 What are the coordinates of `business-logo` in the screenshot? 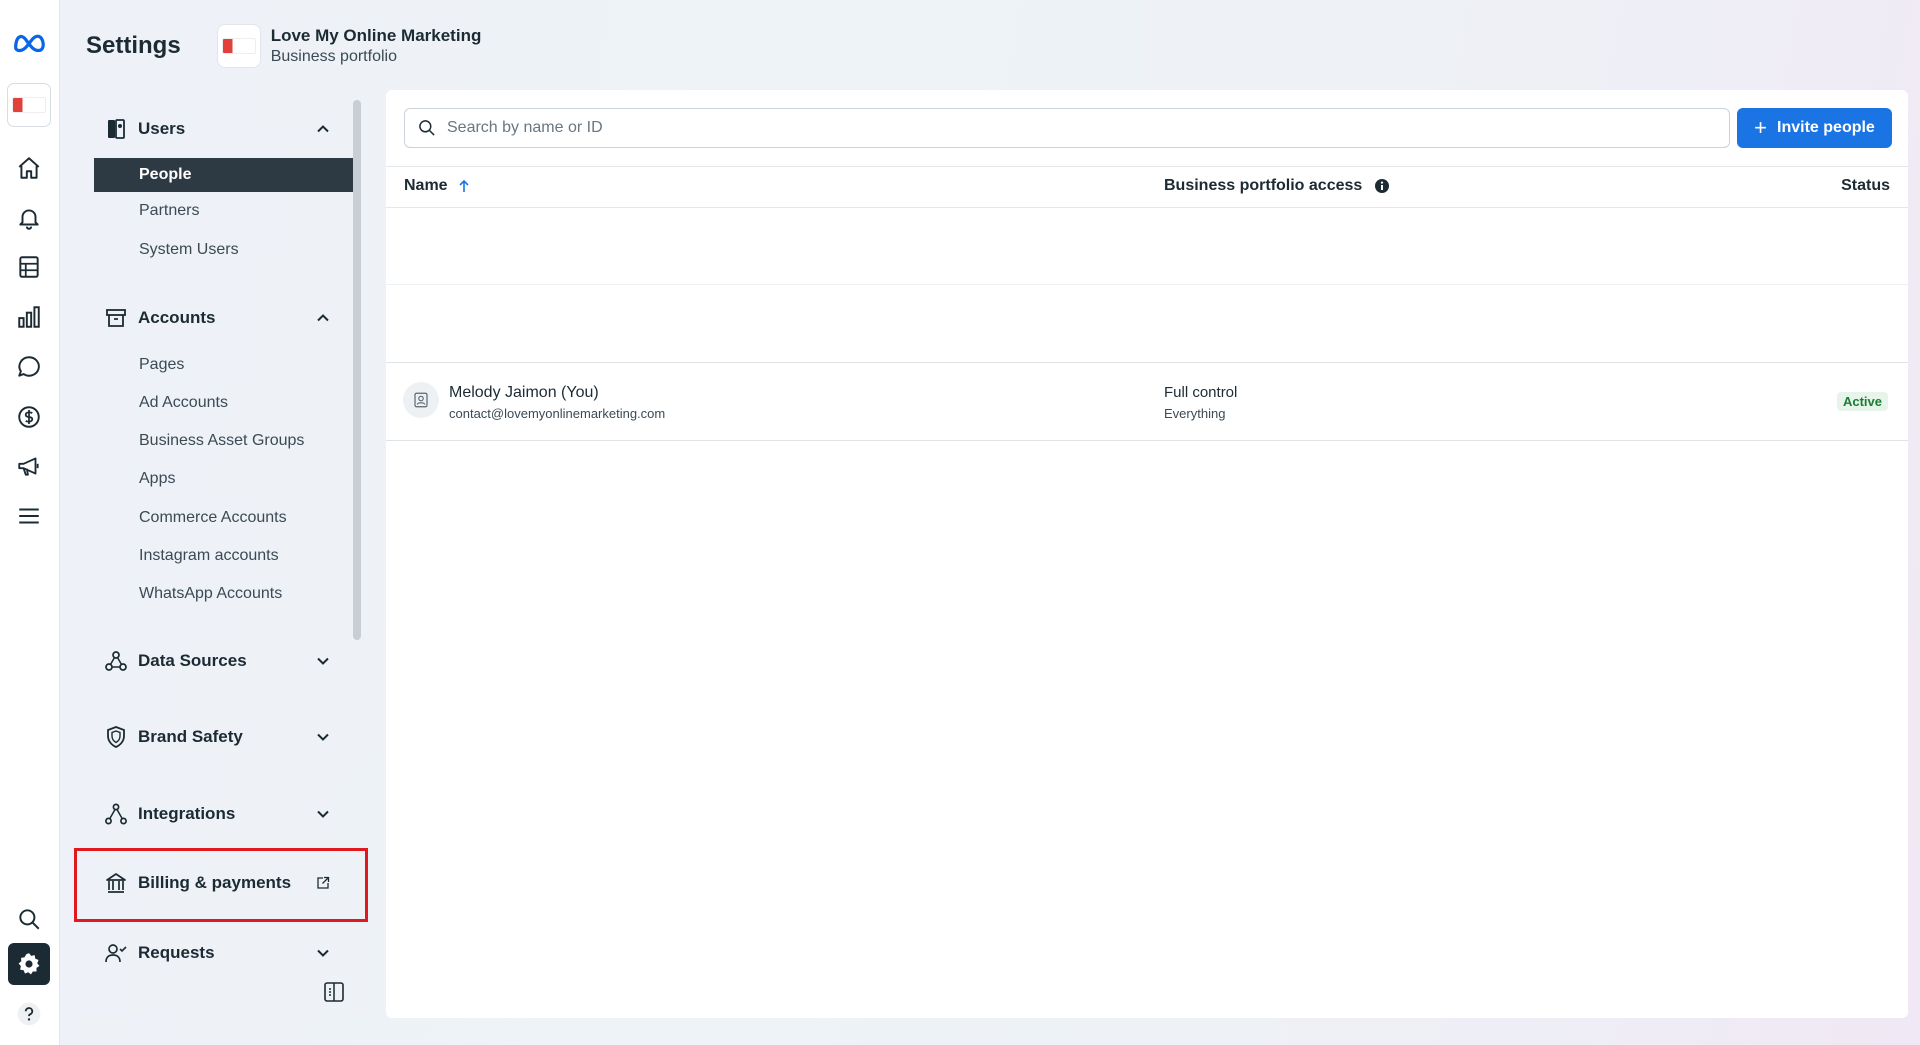 It's located at (29, 105).